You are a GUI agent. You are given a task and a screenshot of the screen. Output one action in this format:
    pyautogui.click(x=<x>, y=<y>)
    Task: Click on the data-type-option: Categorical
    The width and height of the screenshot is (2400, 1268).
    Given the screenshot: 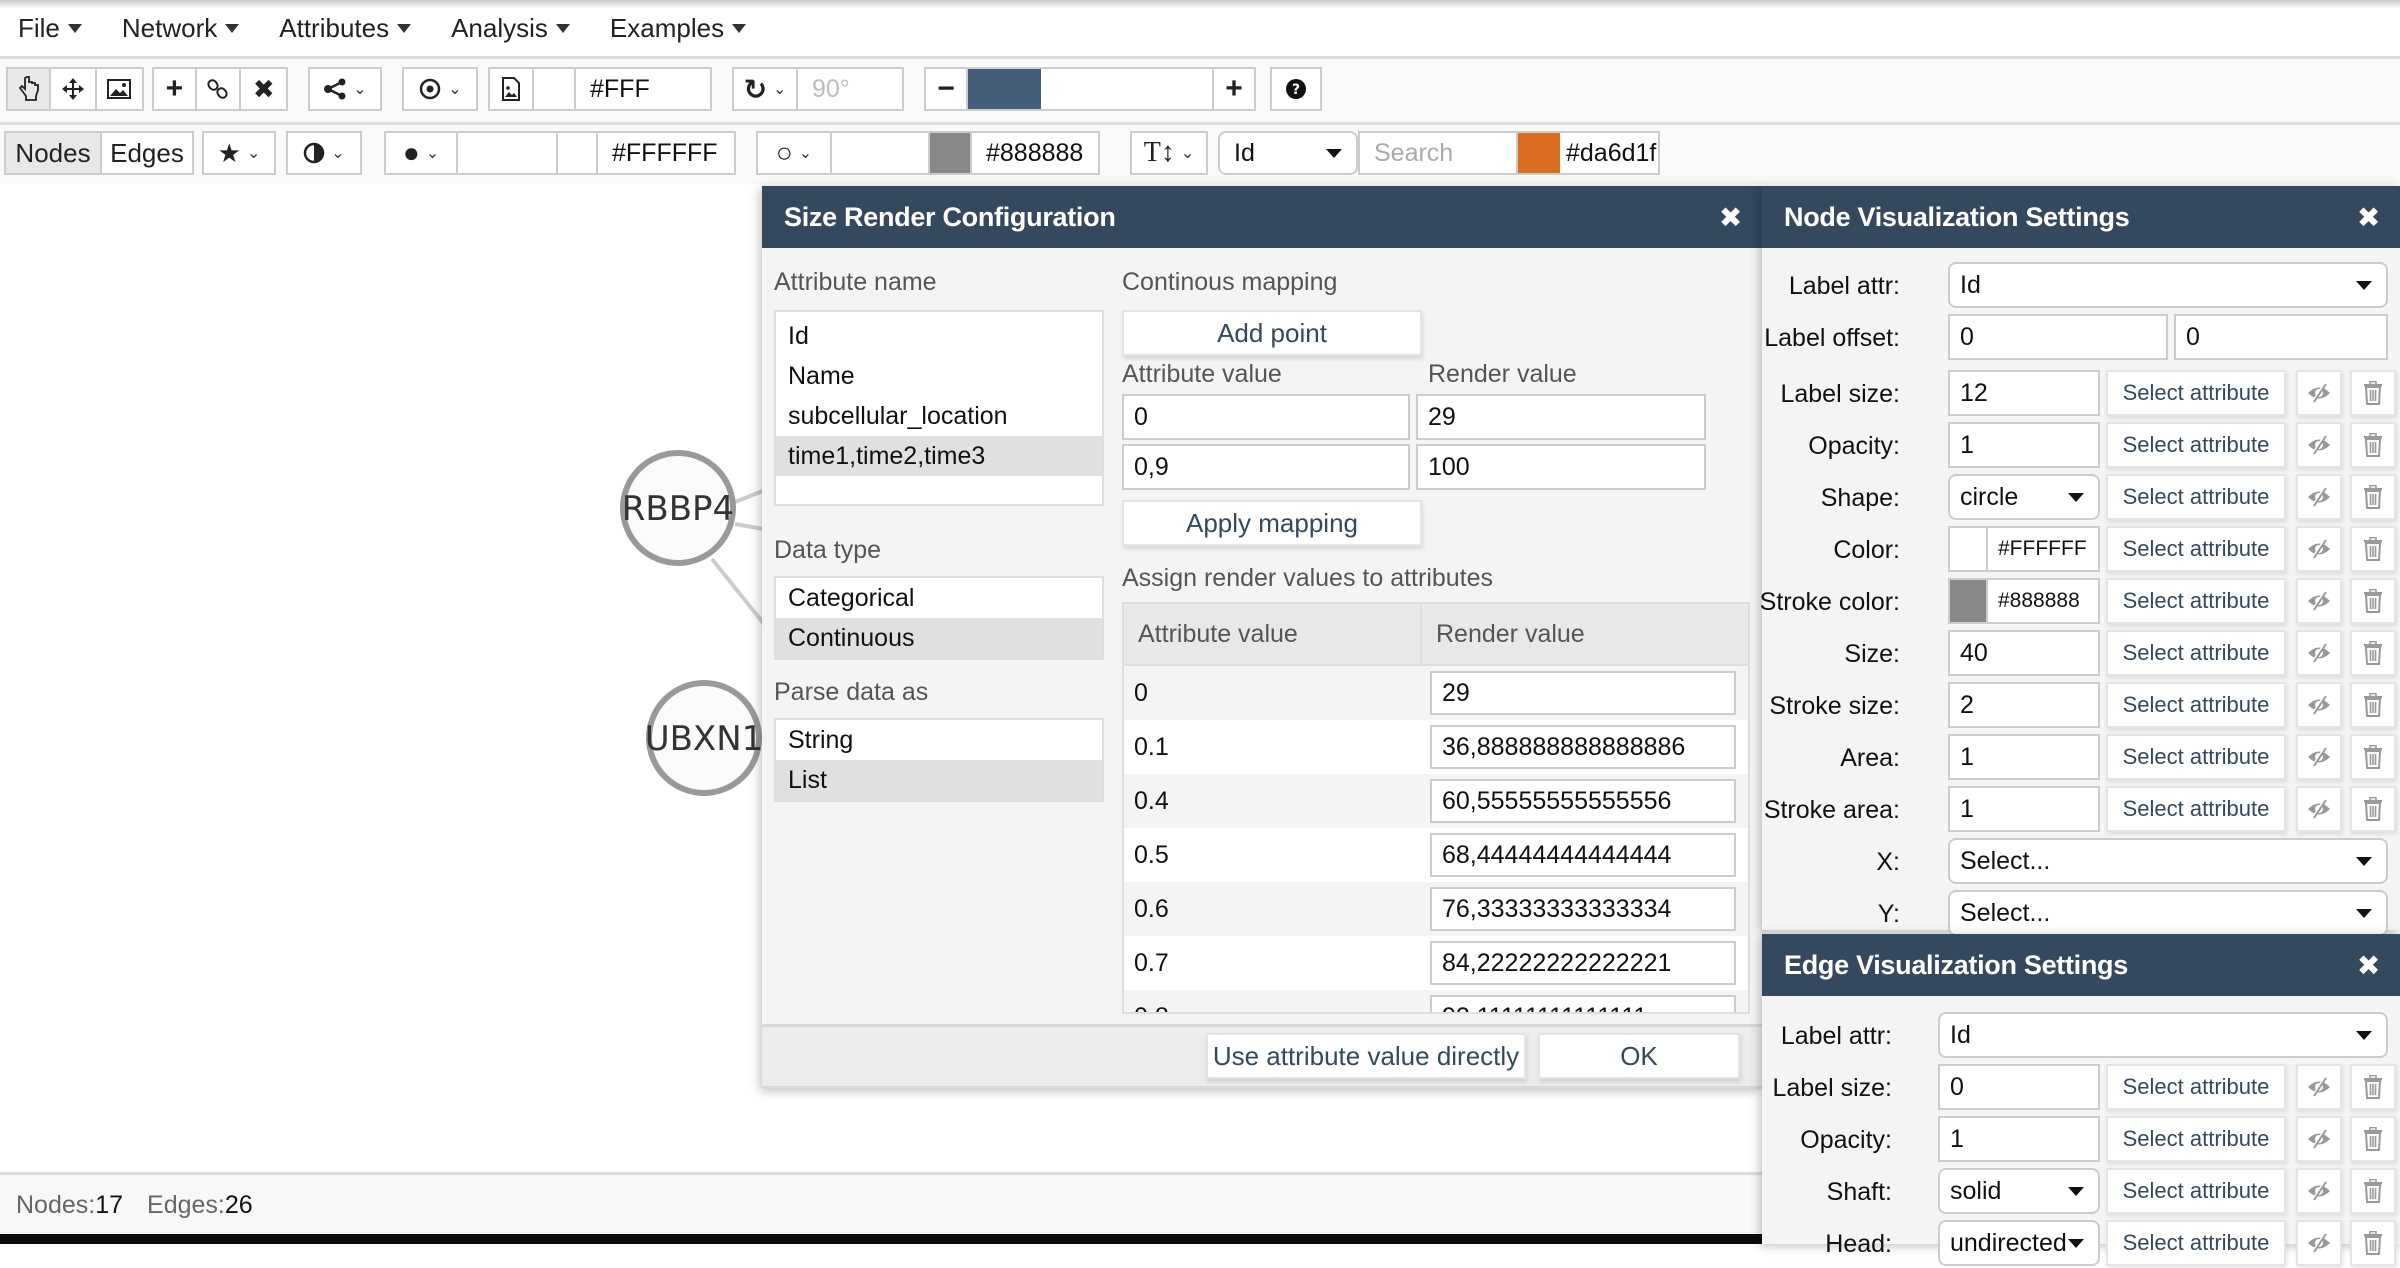 What is the action you would take?
    pyautogui.click(x=939, y=598)
    